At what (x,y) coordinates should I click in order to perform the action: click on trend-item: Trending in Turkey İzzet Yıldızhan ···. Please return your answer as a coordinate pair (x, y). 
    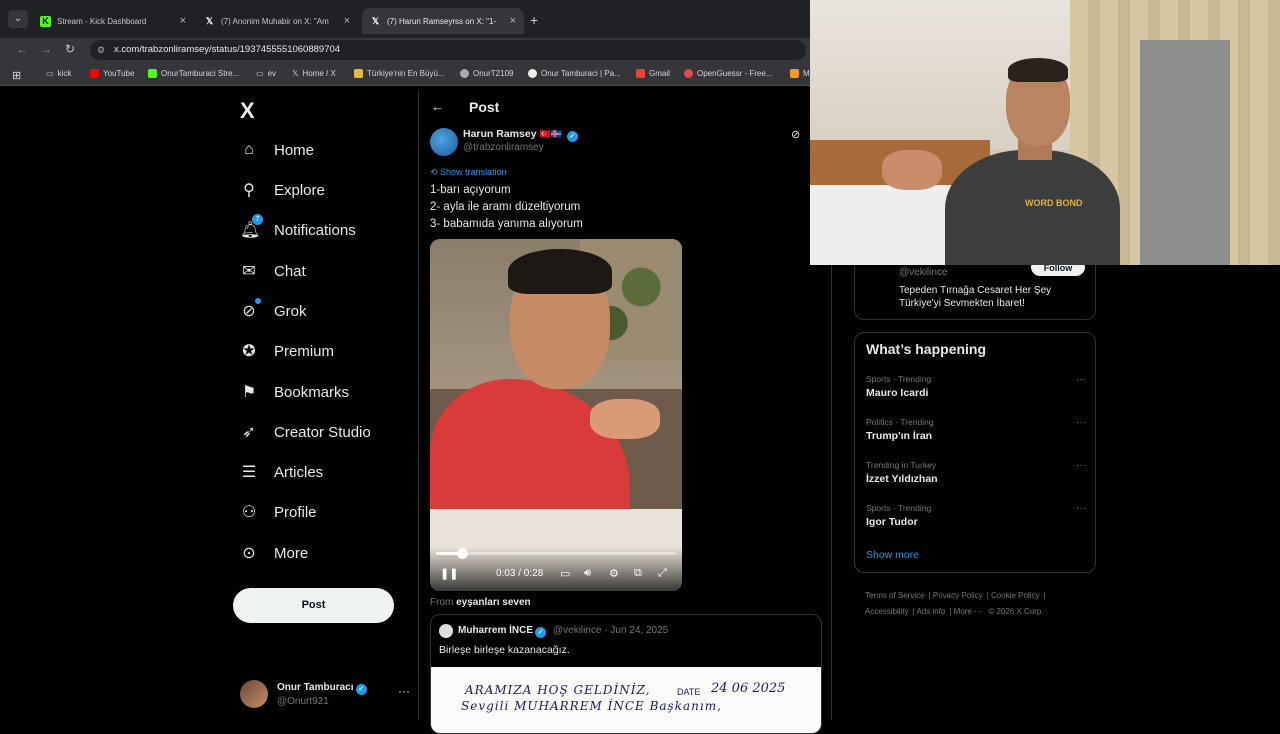
    Looking at the image, I should click on (976, 472).